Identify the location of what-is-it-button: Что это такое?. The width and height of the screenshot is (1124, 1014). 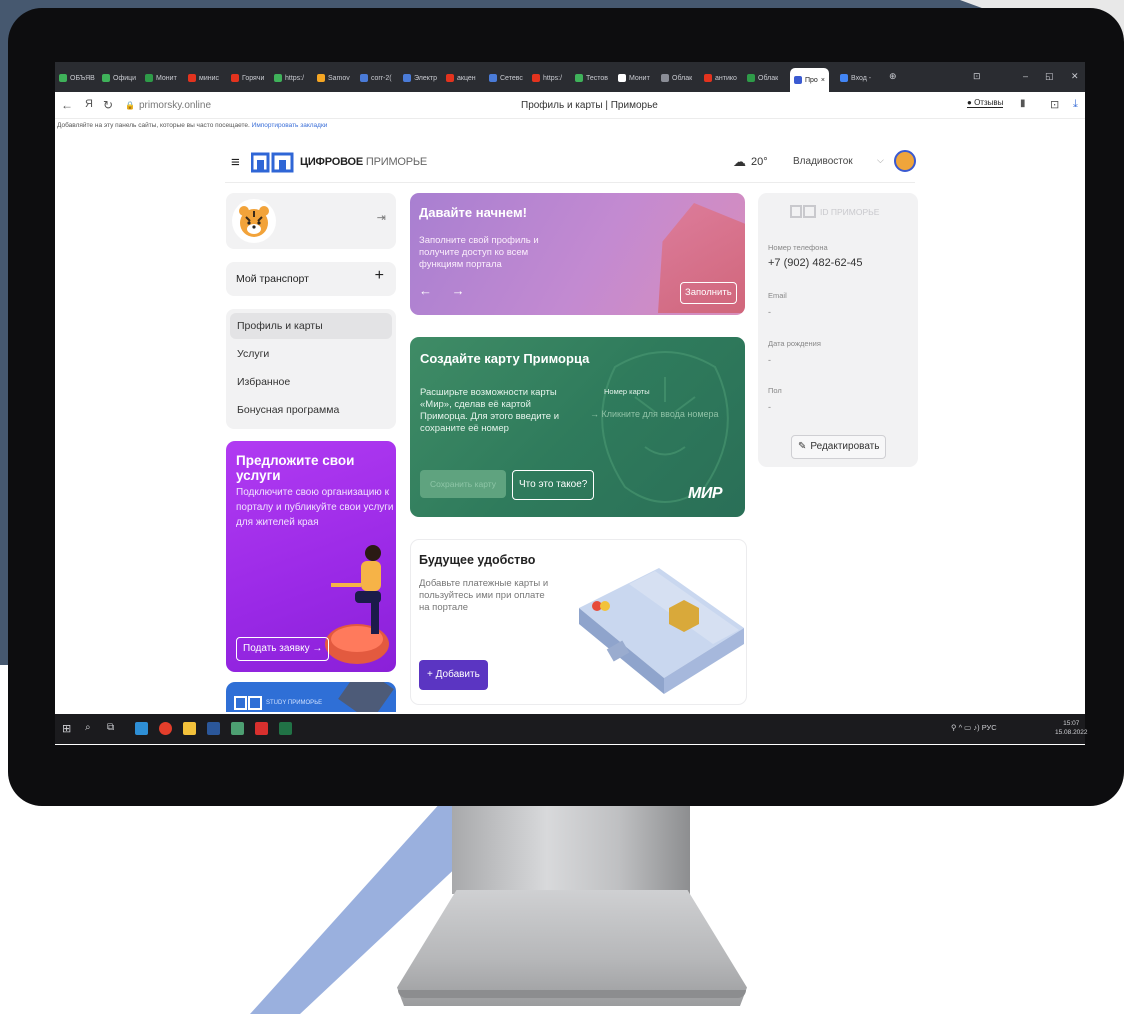
(553, 485).